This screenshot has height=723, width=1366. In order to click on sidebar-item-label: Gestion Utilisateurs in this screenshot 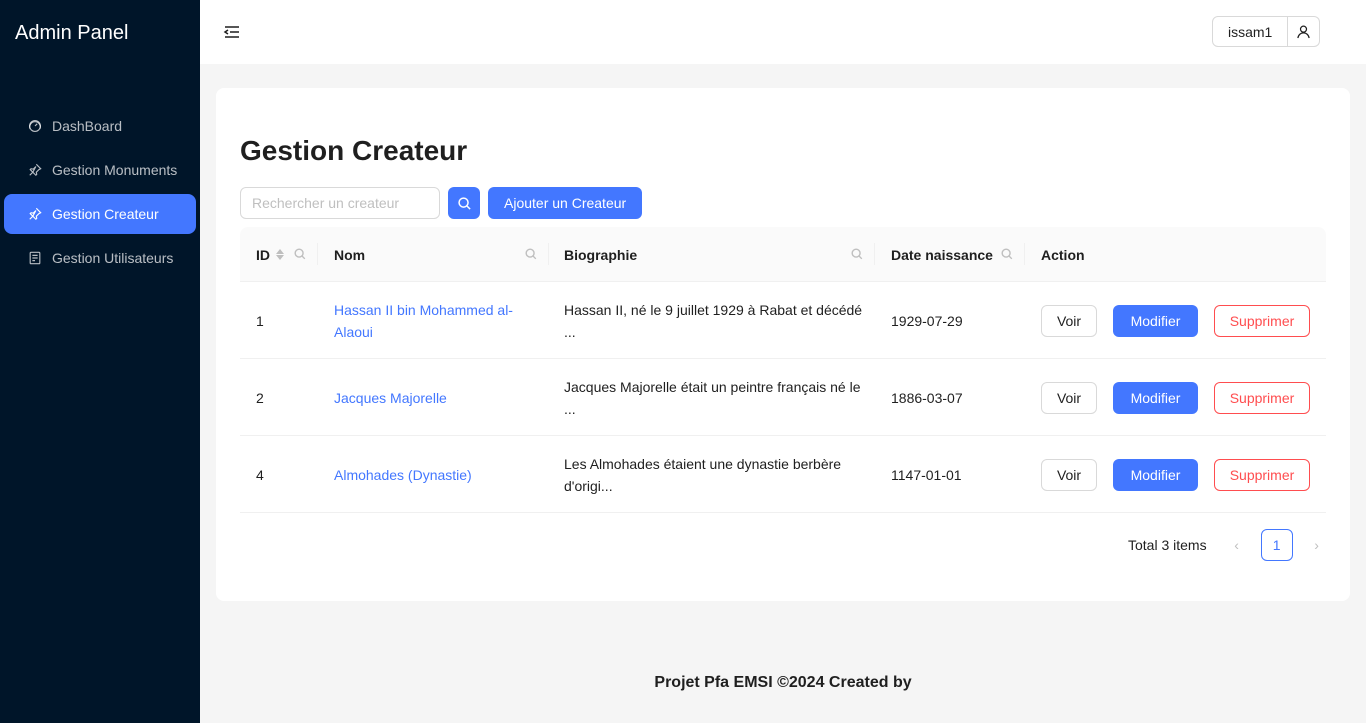, I will do `click(113, 258)`.